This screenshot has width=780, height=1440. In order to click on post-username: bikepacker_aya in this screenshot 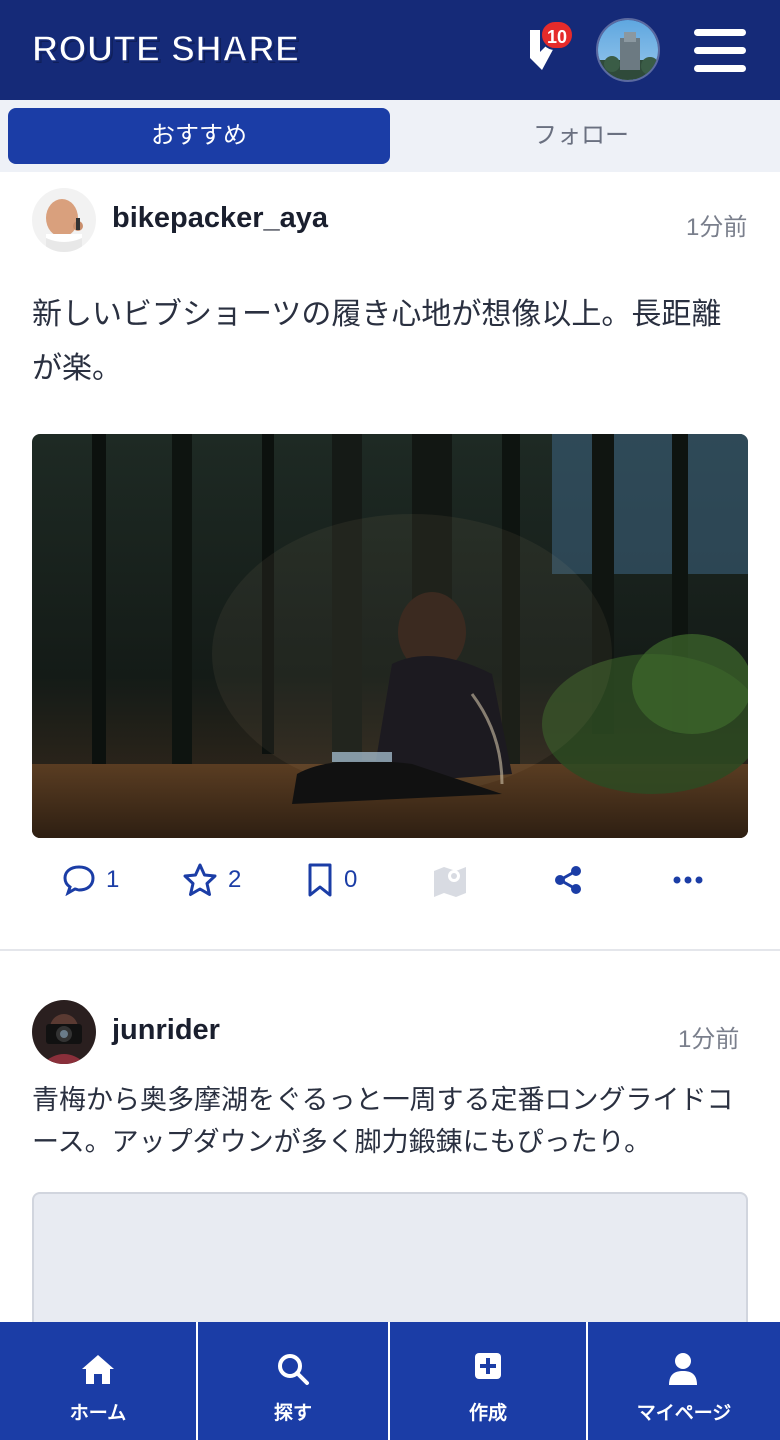, I will do `click(220, 218)`.